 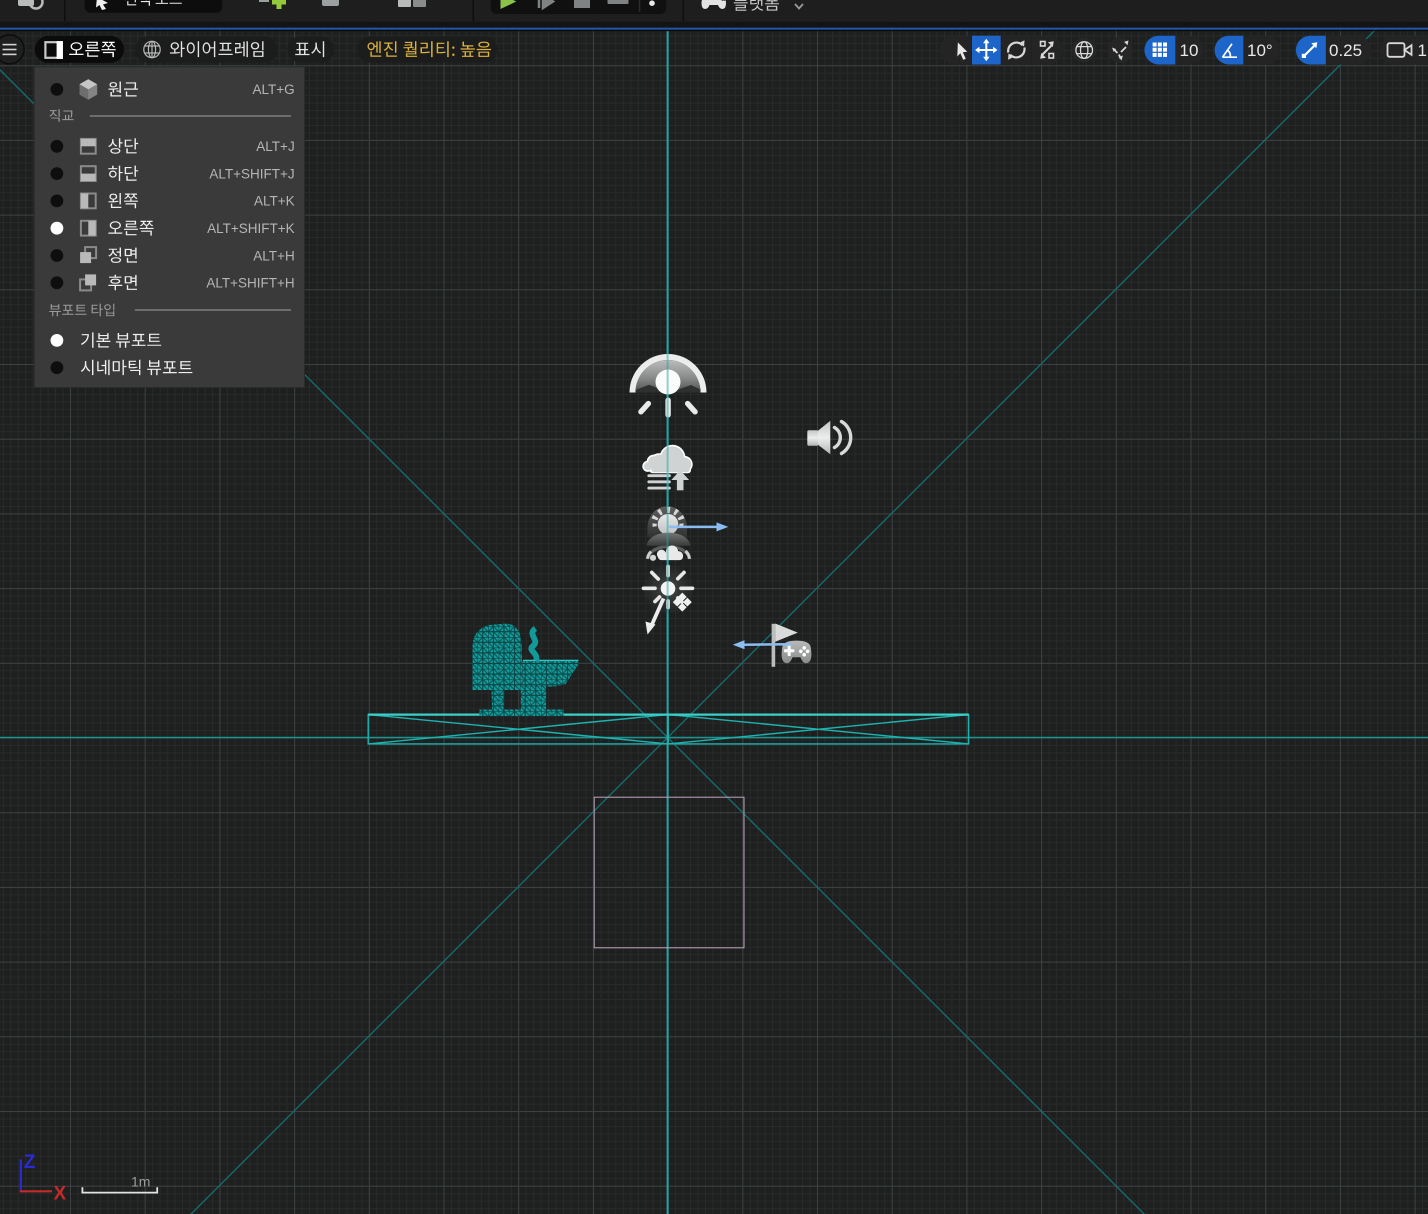 I want to click on svg-text: ALT+H, so click(x=273, y=255).